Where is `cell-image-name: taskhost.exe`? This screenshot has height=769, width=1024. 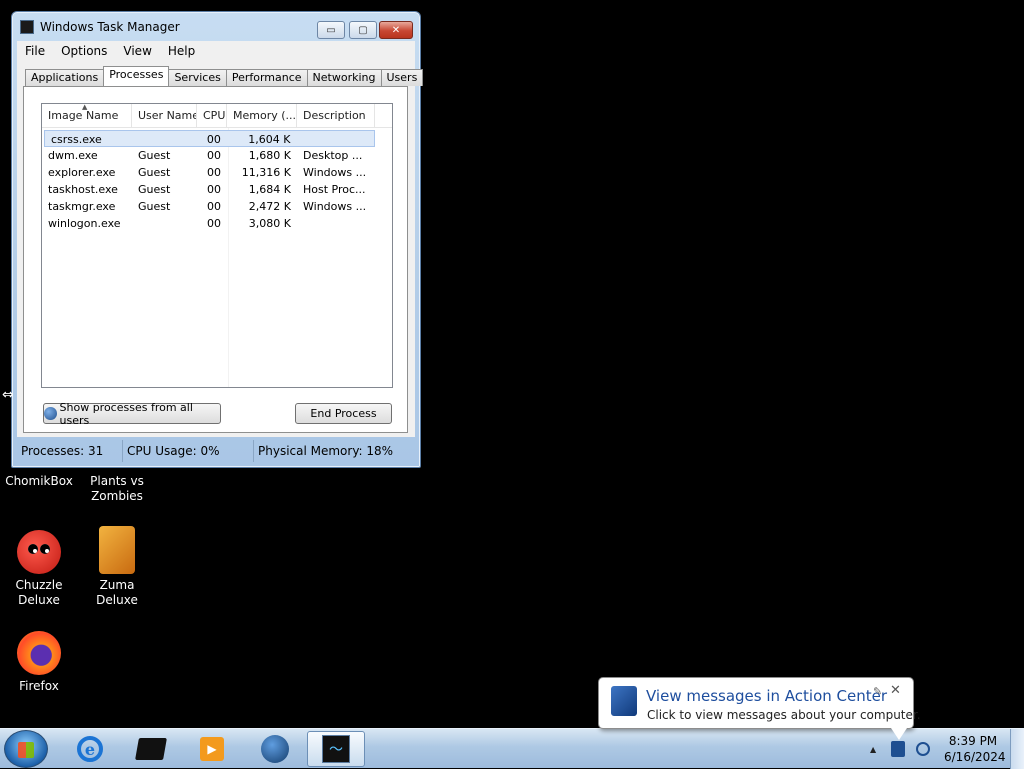 cell-image-name: taskhost.exe is located at coordinates (83, 189).